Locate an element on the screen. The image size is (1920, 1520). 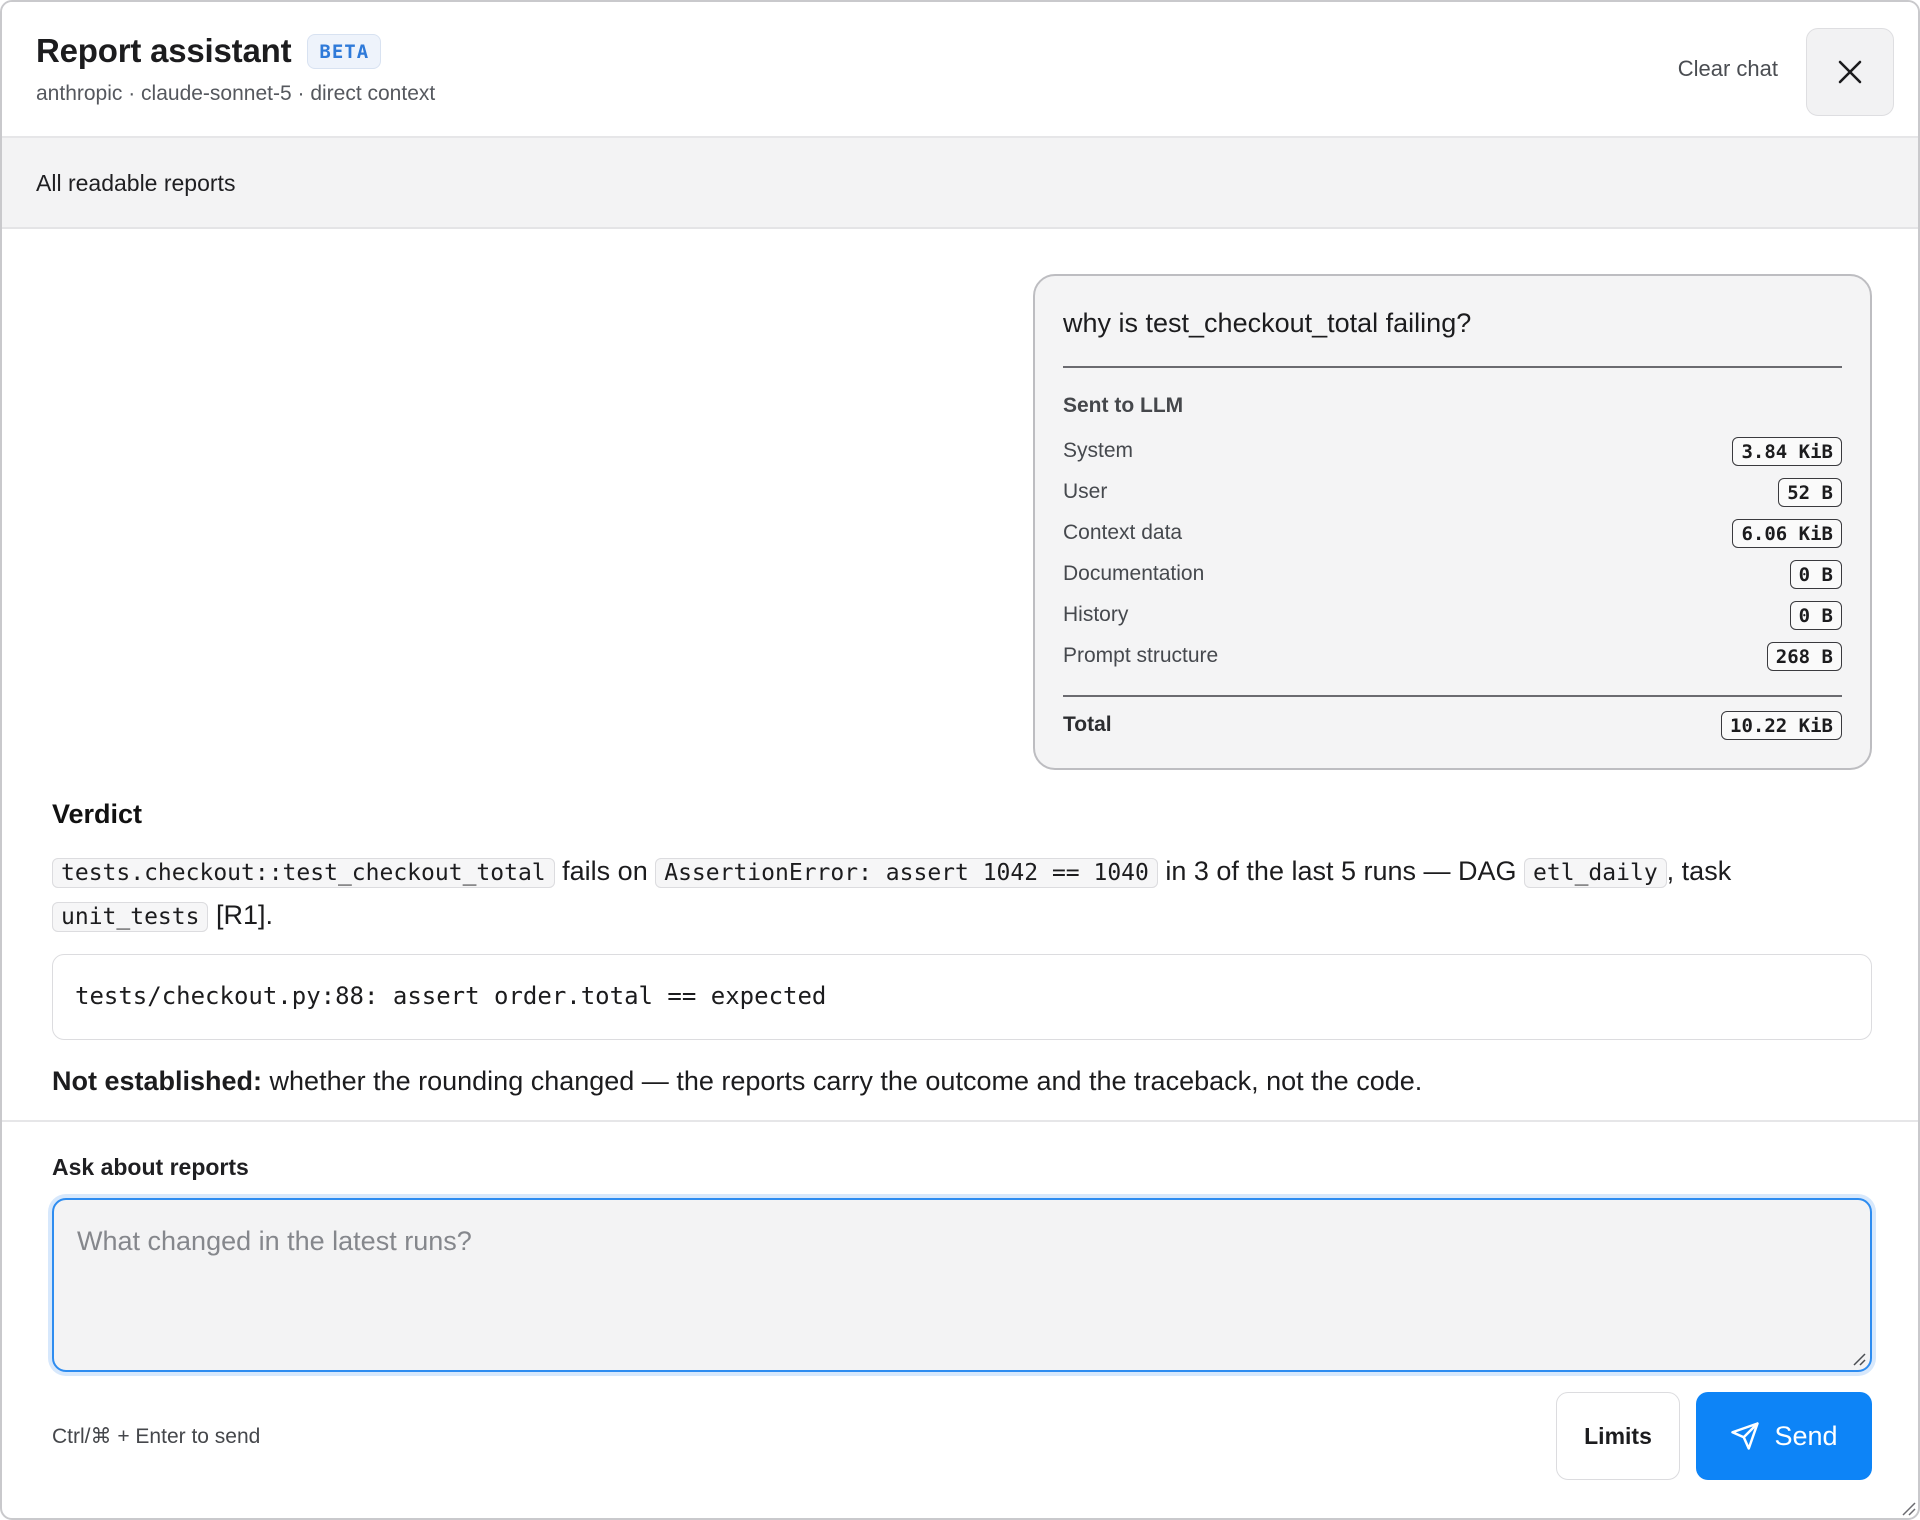
beta-badge: BETA is located at coordinates (344, 51).